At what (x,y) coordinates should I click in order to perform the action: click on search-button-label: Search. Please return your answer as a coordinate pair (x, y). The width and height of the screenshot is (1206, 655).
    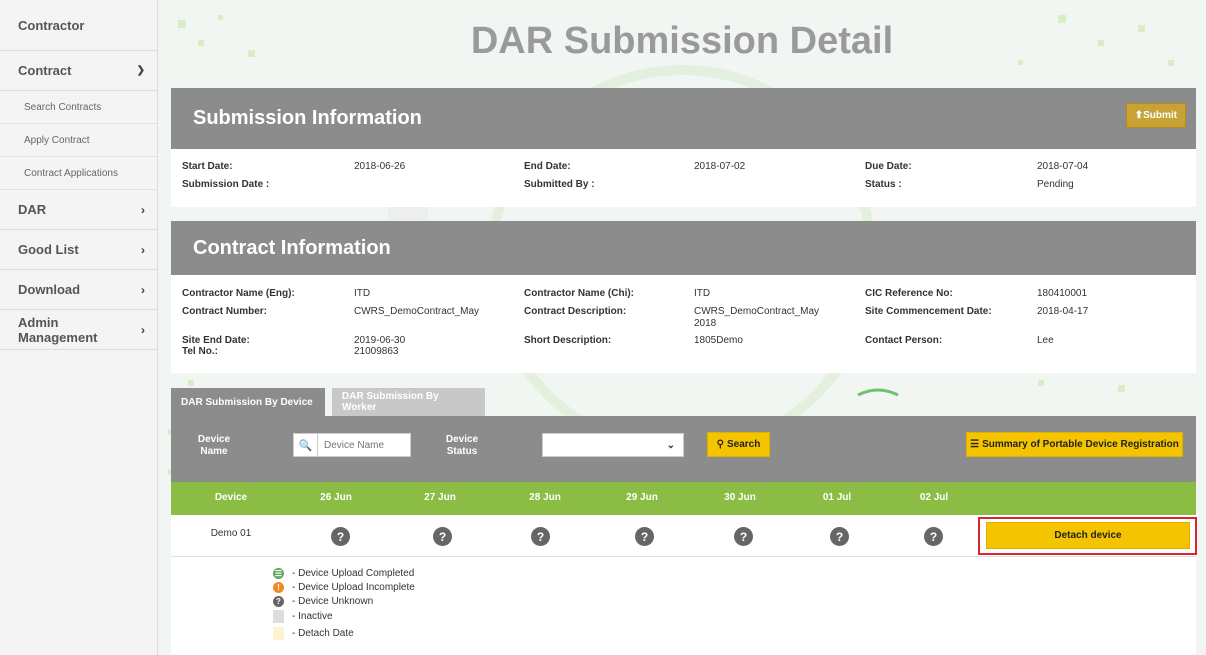
    Looking at the image, I should click on (743, 444).